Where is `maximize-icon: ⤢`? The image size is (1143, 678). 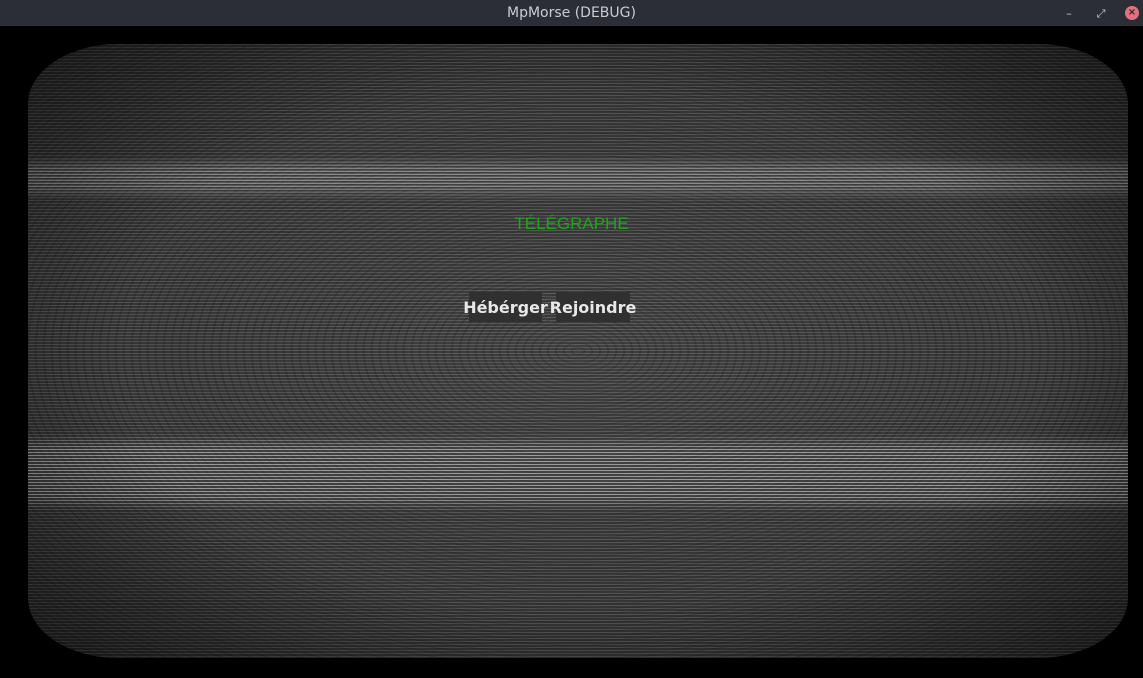 maximize-icon: ⤢ is located at coordinates (1101, 13).